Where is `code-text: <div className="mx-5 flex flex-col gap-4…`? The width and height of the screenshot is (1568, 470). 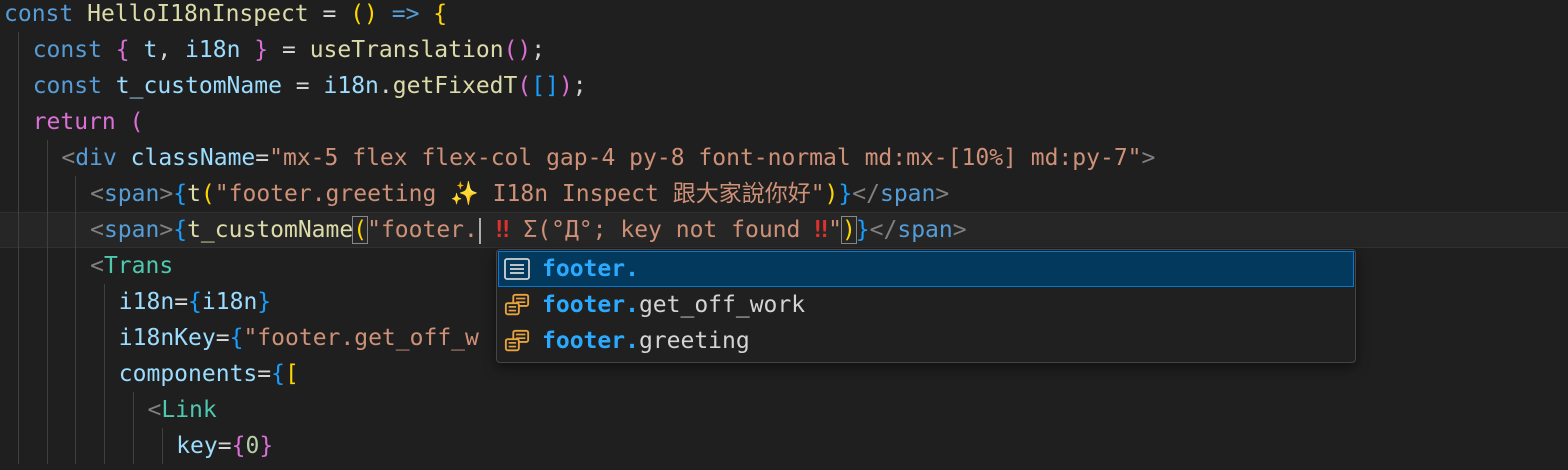 code-text: <div className="mx-5 flex flex-col gap-4… is located at coordinates (608, 158).